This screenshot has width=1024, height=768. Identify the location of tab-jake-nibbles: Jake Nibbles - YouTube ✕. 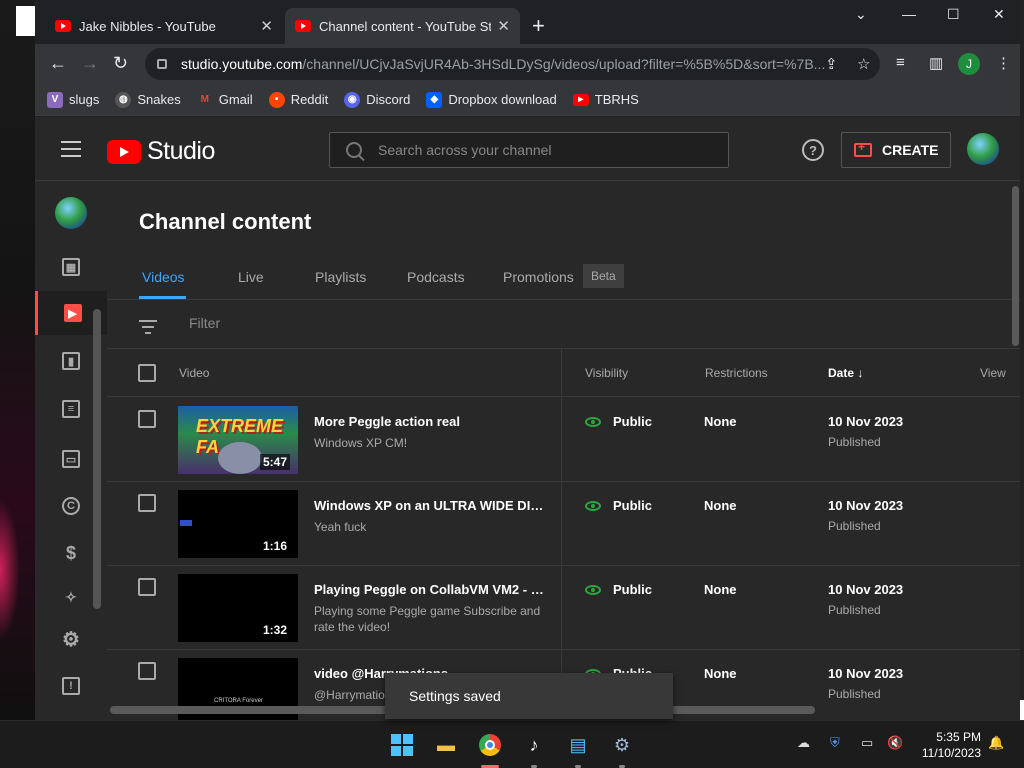
(164, 26).